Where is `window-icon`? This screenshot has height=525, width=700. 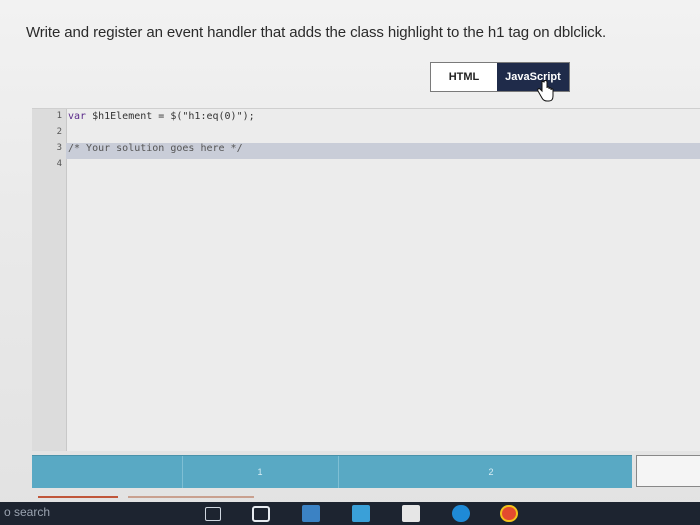 window-icon is located at coordinates (261, 514).